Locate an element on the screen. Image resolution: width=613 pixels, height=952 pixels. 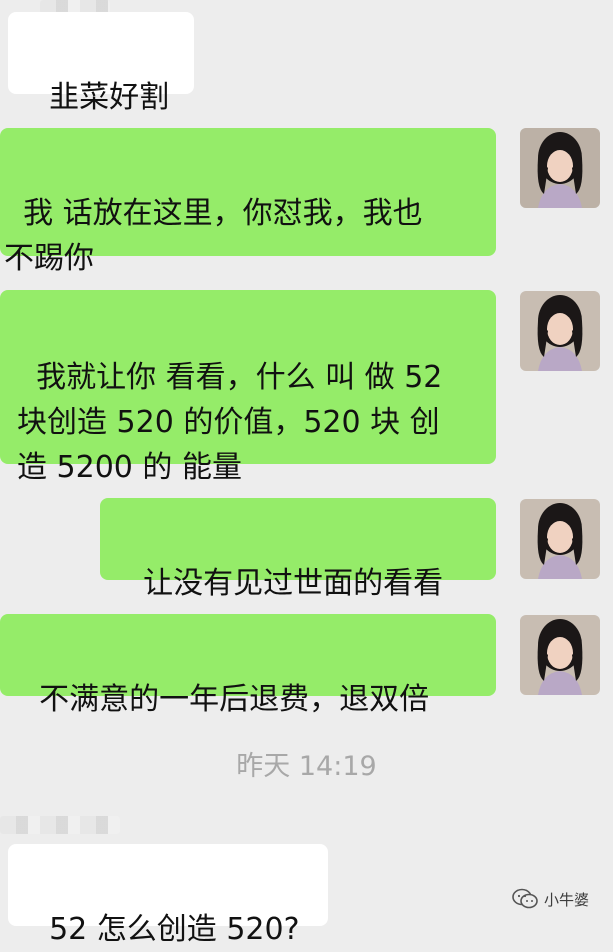
watermark-text: 小牛婆 is located at coordinates (567, 899).